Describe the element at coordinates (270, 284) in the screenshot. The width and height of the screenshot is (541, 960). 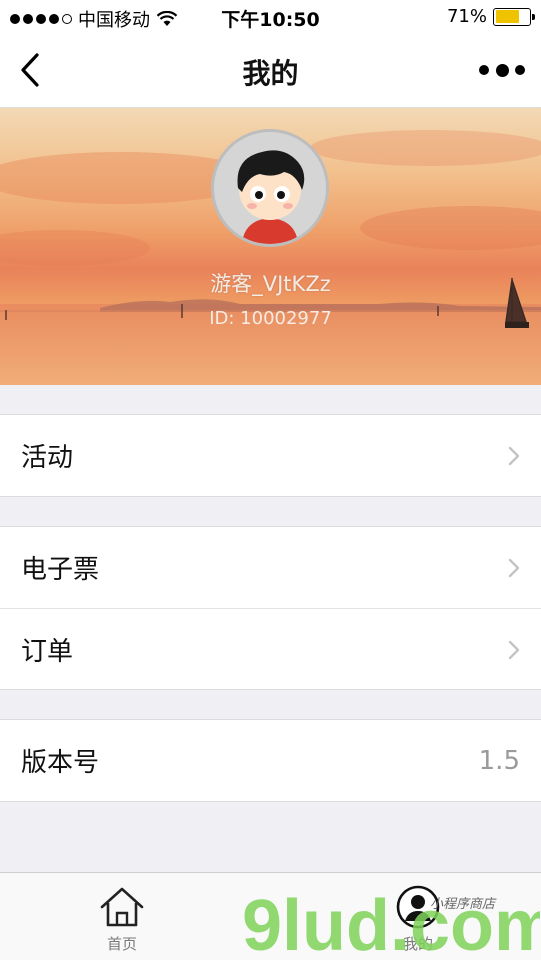
I see `username: 游客_VJtKZz` at that location.